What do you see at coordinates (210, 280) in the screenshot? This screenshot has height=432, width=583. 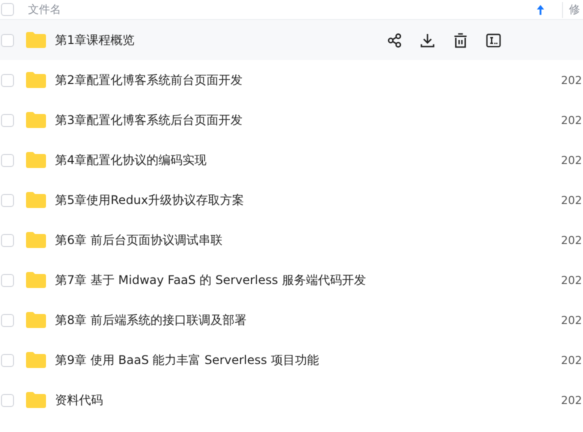 I see `folder-name: 第7章 基于 Midway FaaS 的 Serverless 服务端代码开发` at bounding box center [210, 280].